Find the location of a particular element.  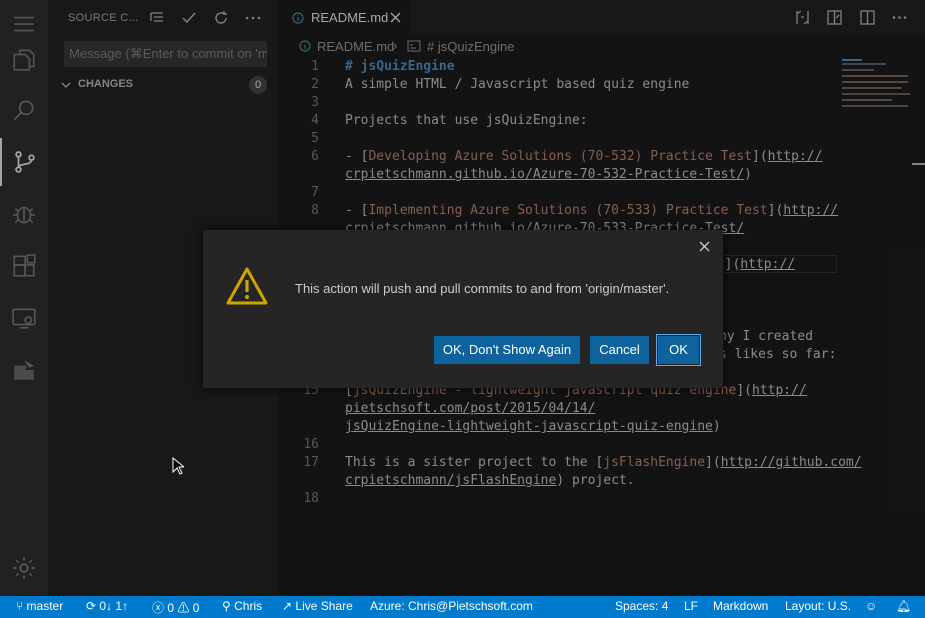

live-share-icon: ↗ is located at coordinates (289, 606).